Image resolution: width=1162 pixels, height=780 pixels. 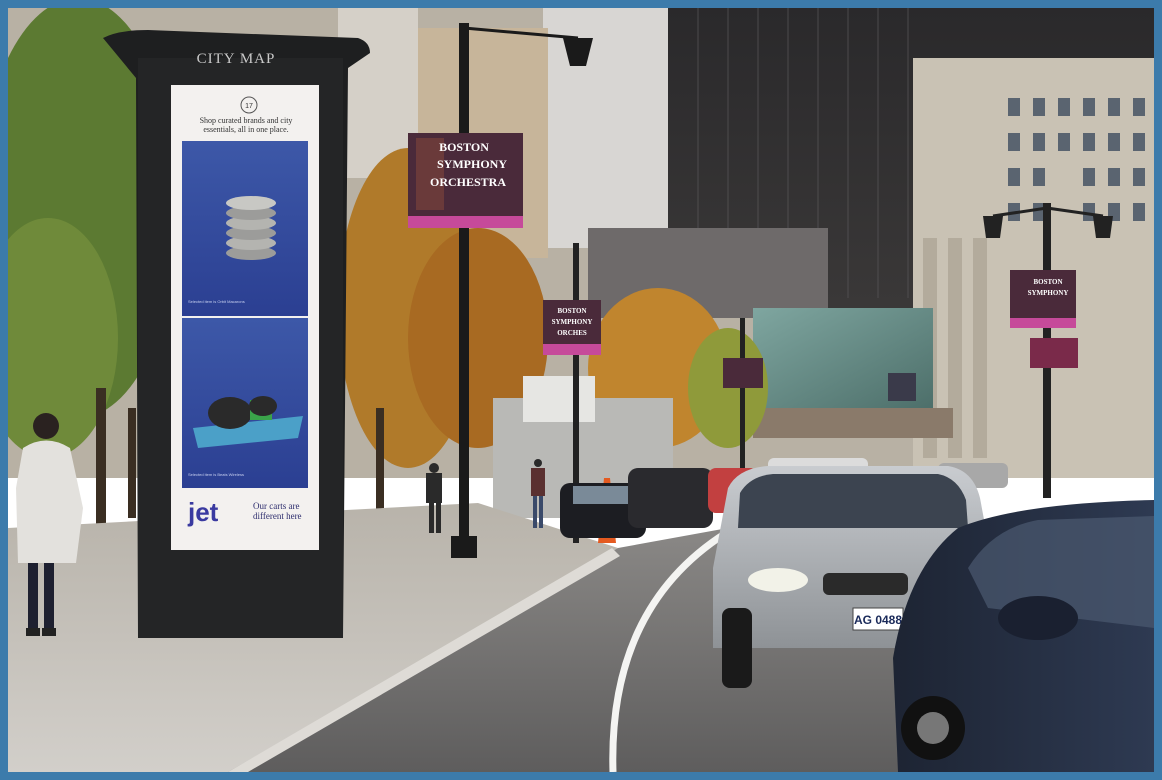 I want to click on ad-slogan: Our carts are different here, so click(x=277, y=511).